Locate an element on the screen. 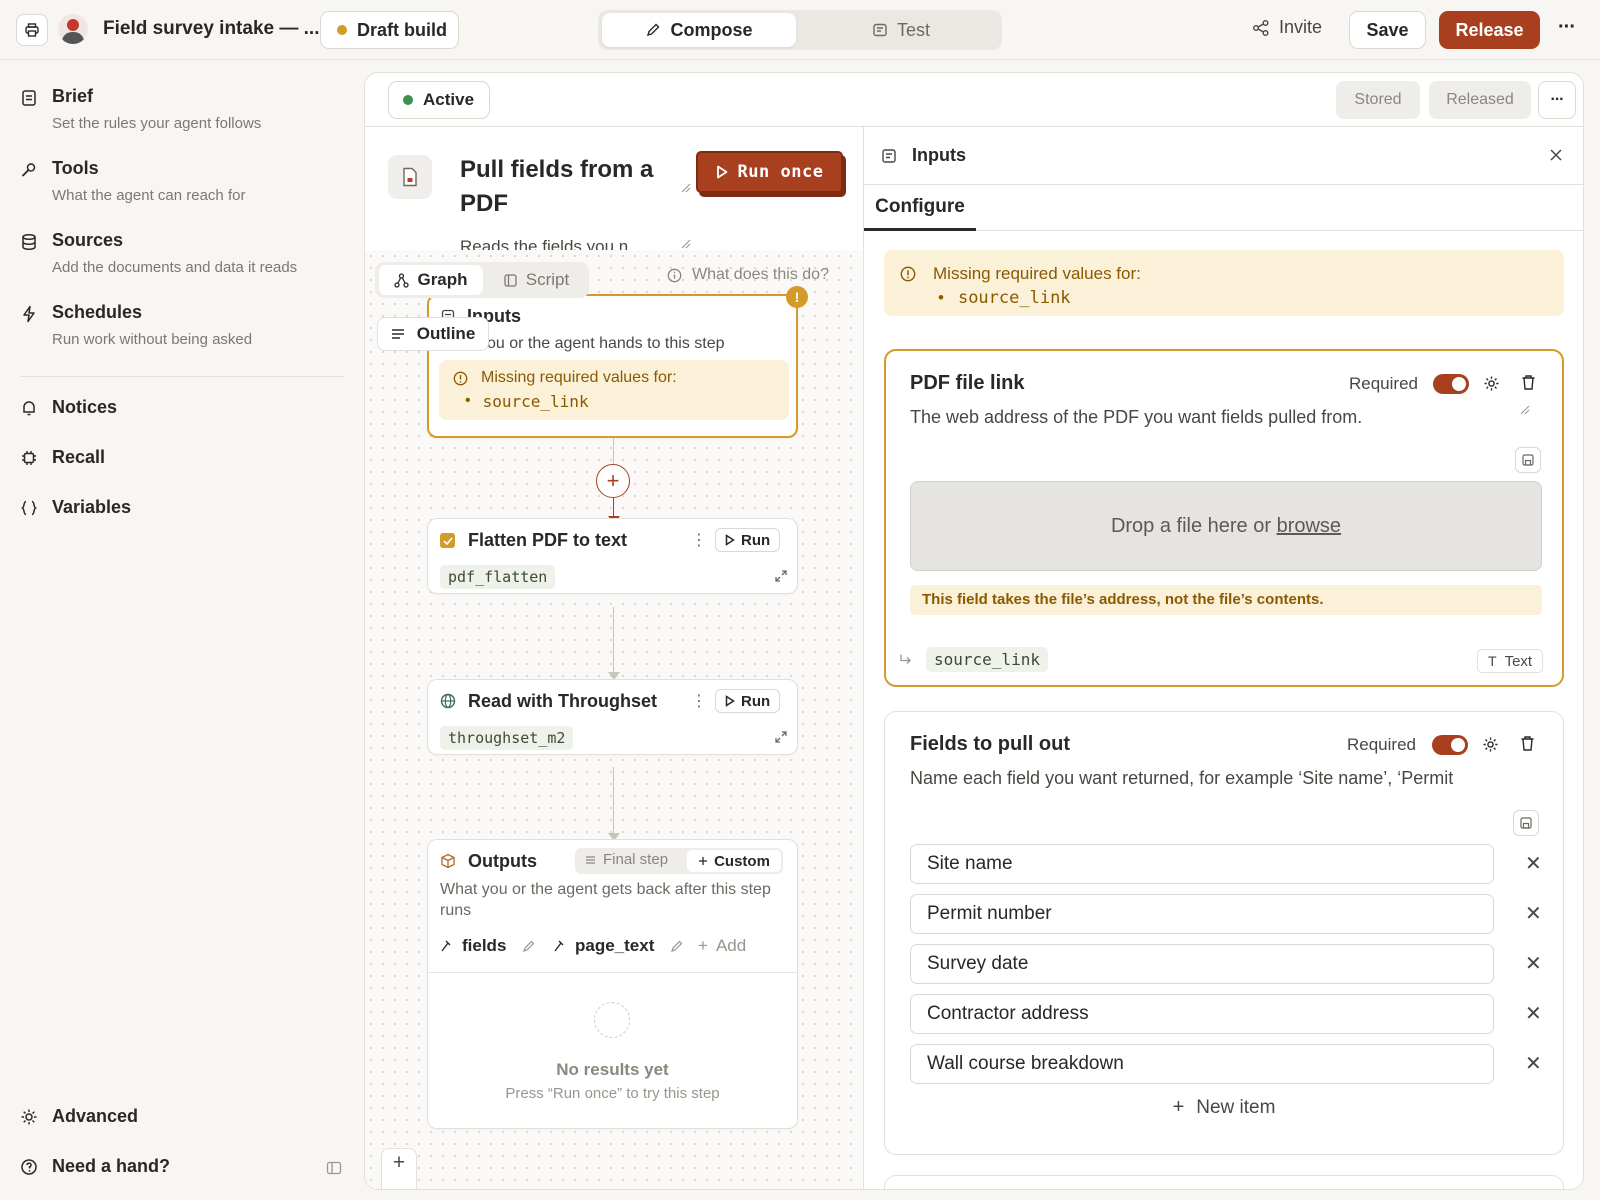 The image size is (1600, 1200). field-item-input: Site name is located at coordinates (1202, 864).